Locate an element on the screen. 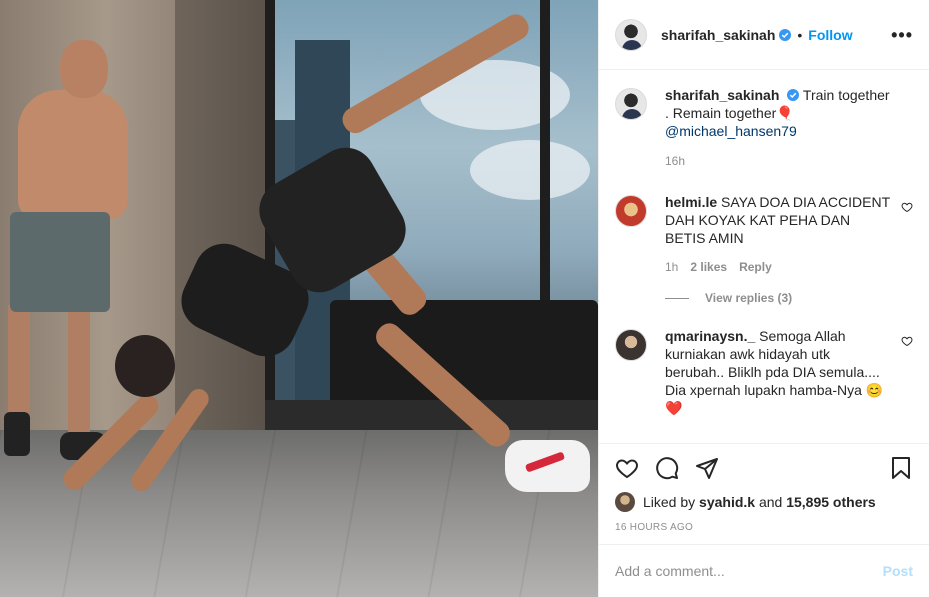  photo-woman-shoe is located at coordinates (547, 466).